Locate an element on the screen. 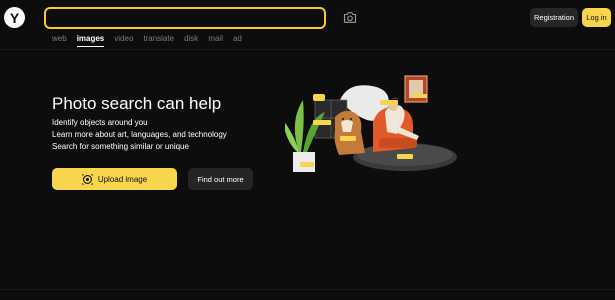 The width and height of the screenshot is (615, 300). search-input is located at coordinates (185, 19).